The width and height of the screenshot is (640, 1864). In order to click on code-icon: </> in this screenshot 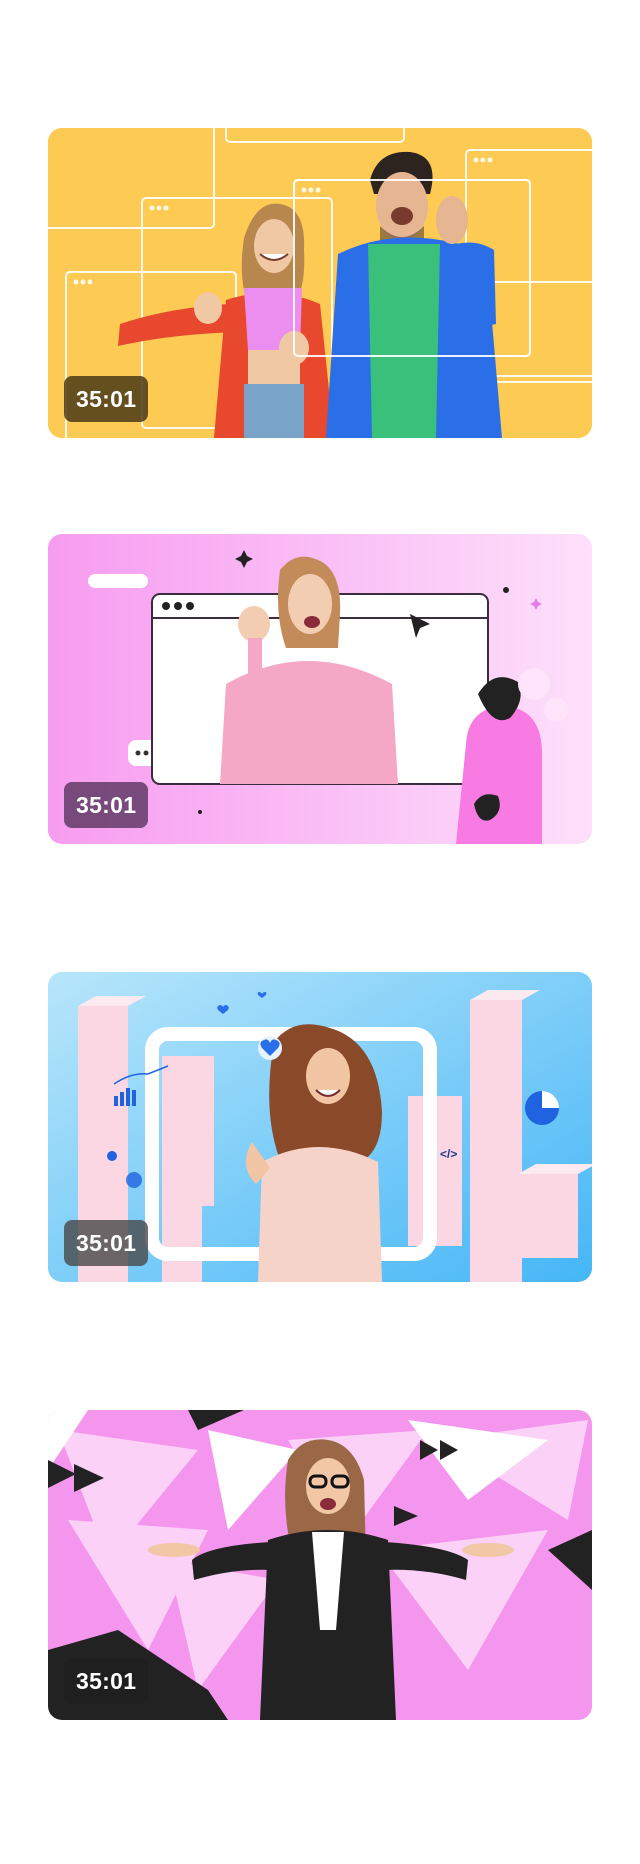, I will do `click(448, 1154)`.